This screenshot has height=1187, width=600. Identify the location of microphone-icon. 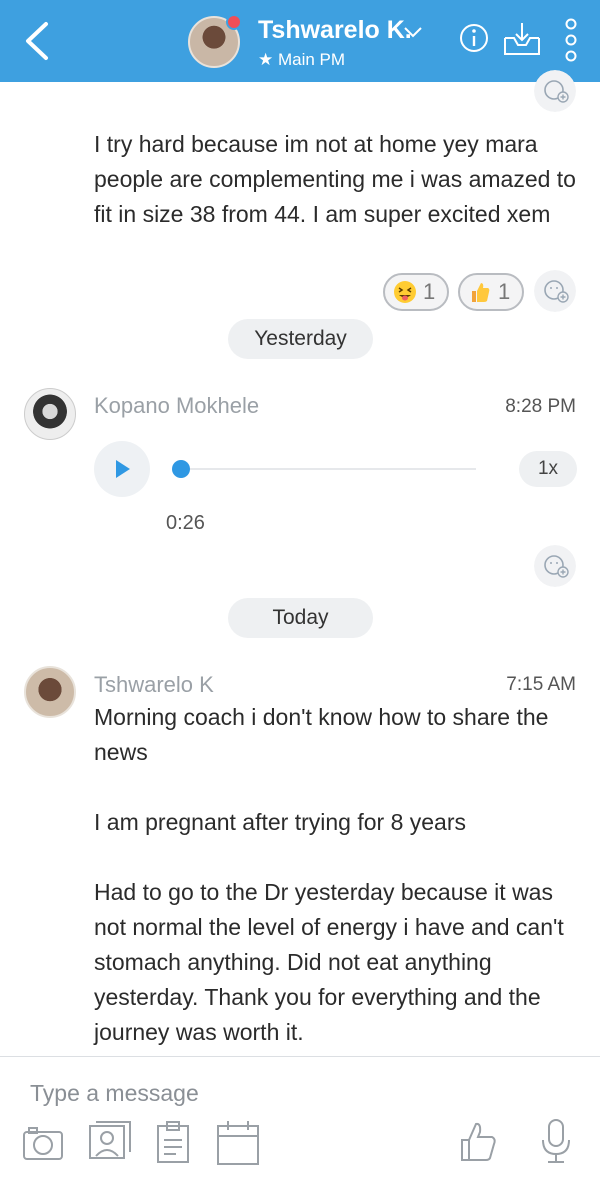
(556, 1142).